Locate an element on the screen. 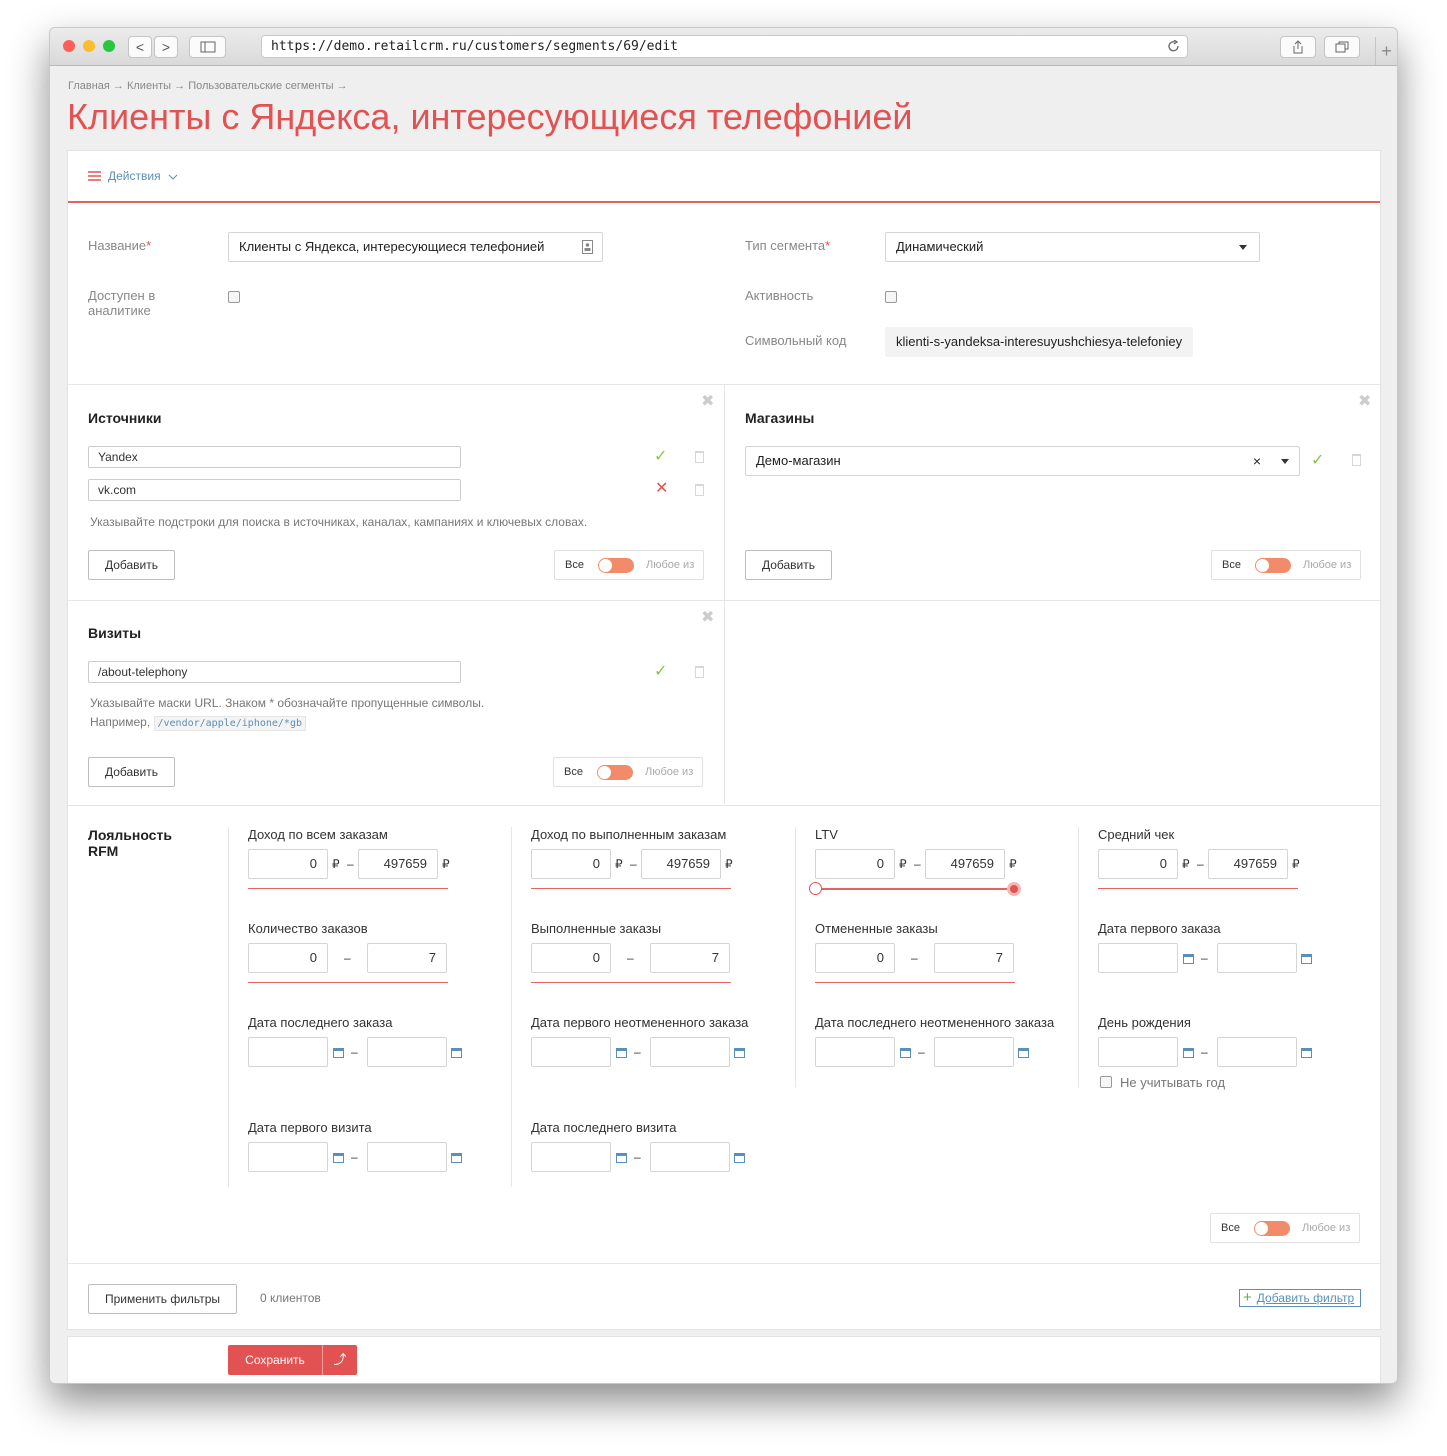 Image resolution: width=1447 pixels, height=1456 pixels. income-done-max: 497659 is located at coordinates (681, 864).